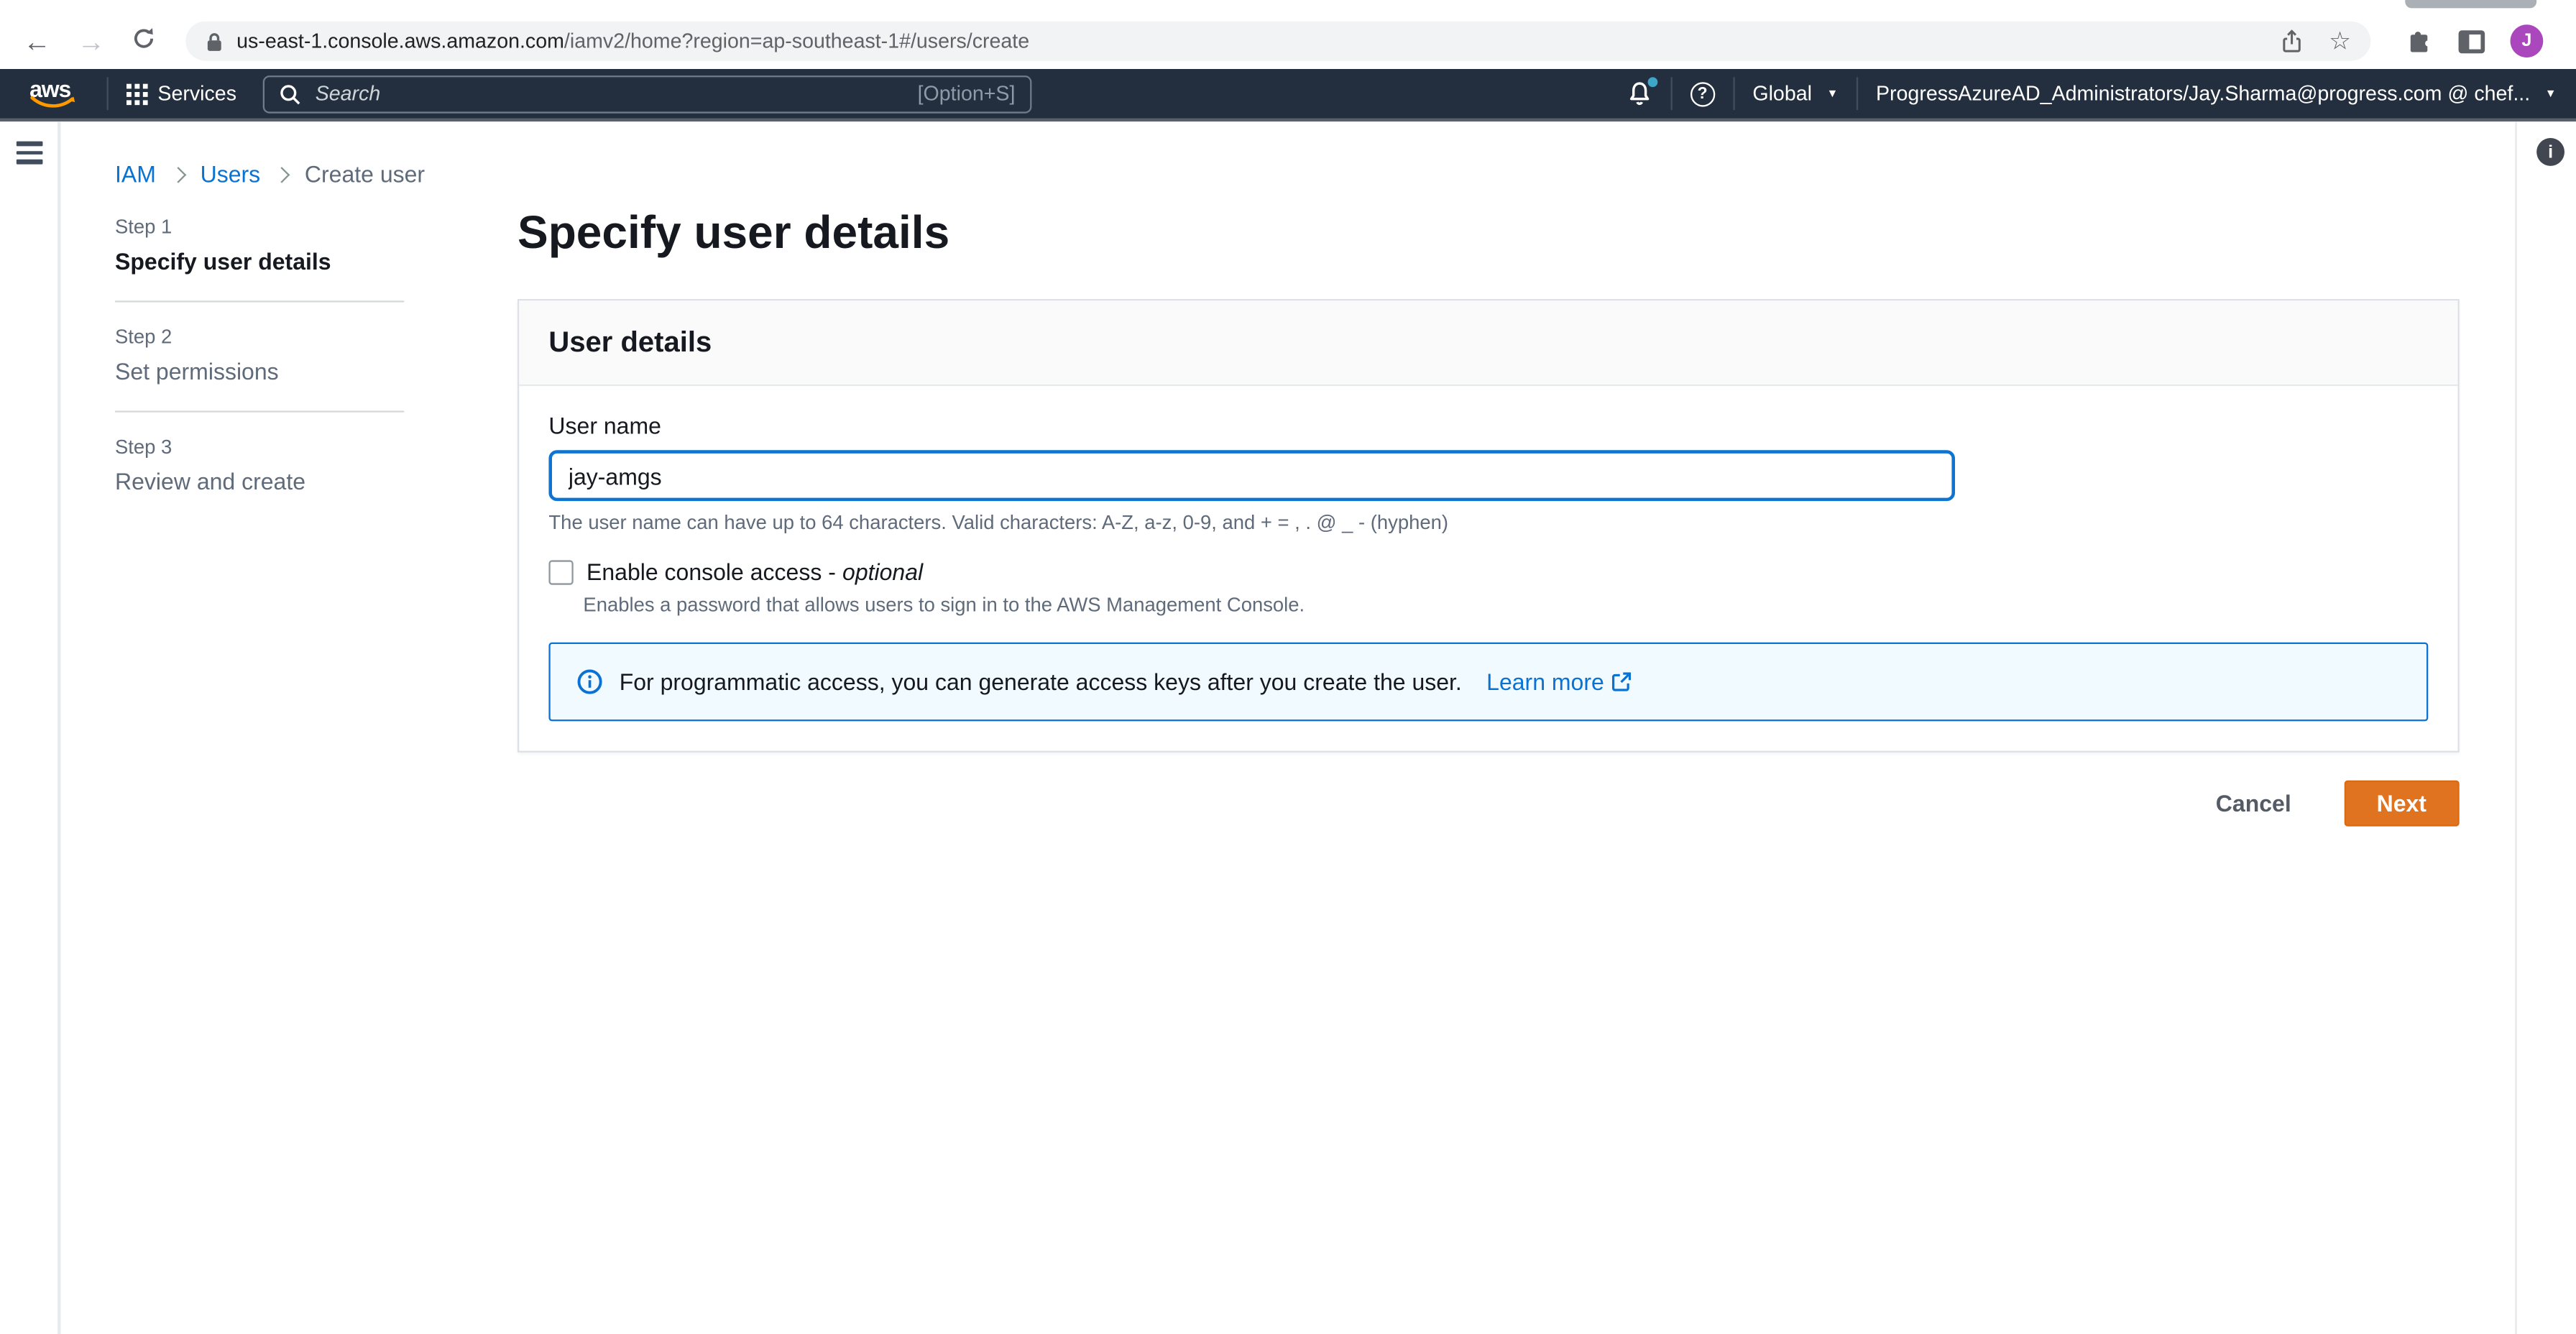 The height and width of the screenshot is (1334, 2576). What do you see at coordinates (1489, 803) in the screenshot?
I see `wizard-actions: Cancel Next` at bounding box center [1489, 803].